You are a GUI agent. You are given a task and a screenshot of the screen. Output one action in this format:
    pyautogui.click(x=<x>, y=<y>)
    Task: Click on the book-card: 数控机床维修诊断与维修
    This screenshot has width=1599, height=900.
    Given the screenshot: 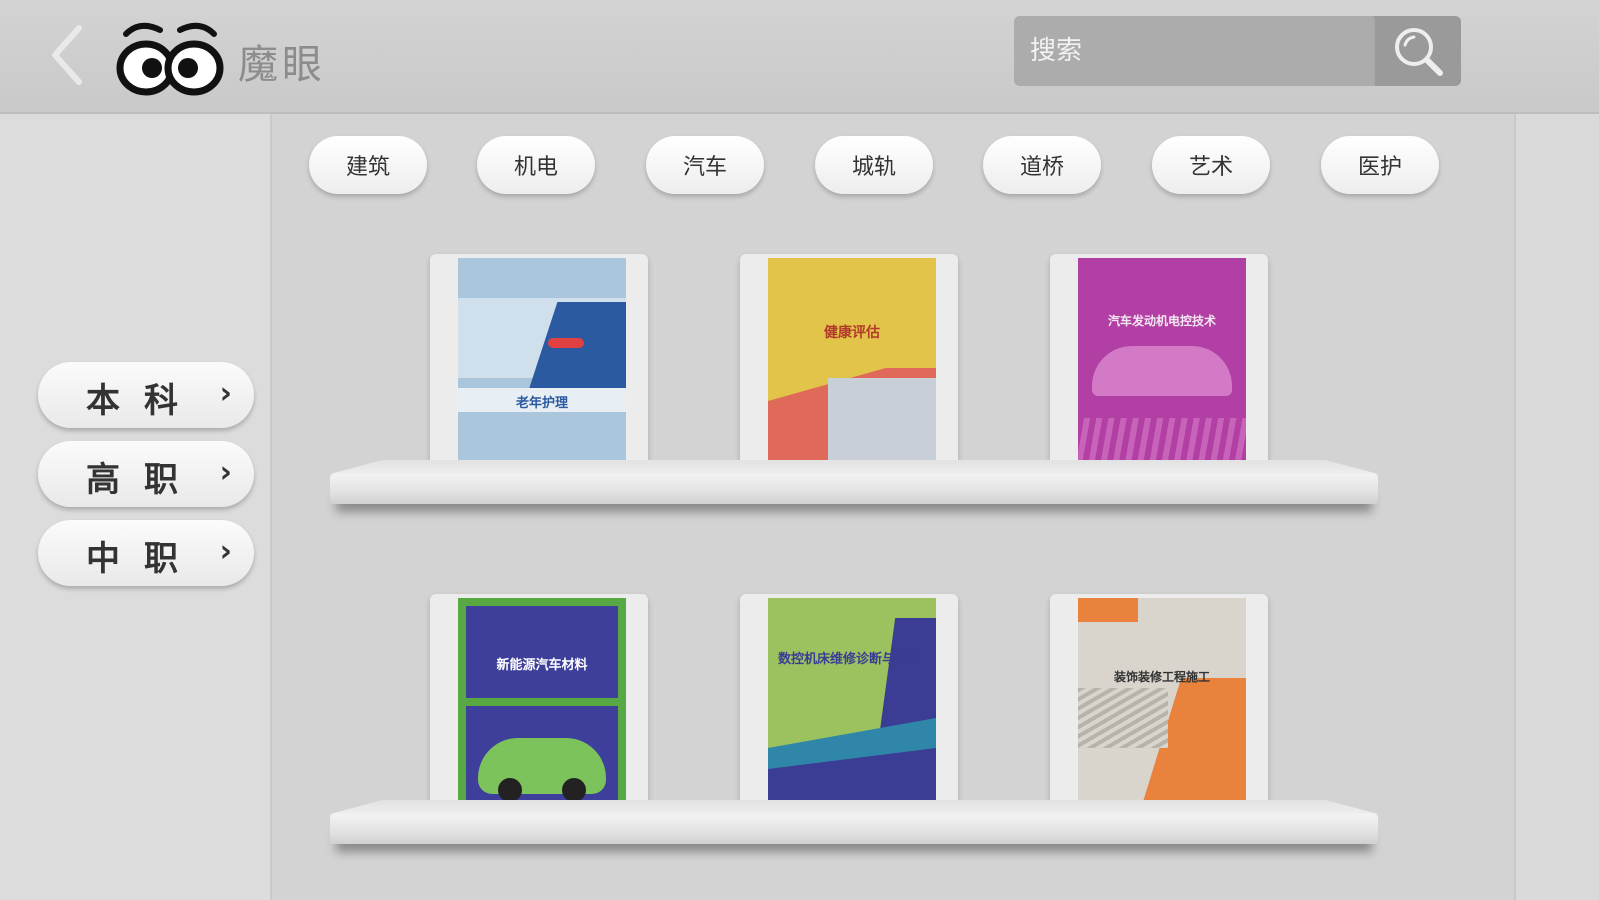 What is the action you would take?
    pyautogui.click(x=849, y=708)
    